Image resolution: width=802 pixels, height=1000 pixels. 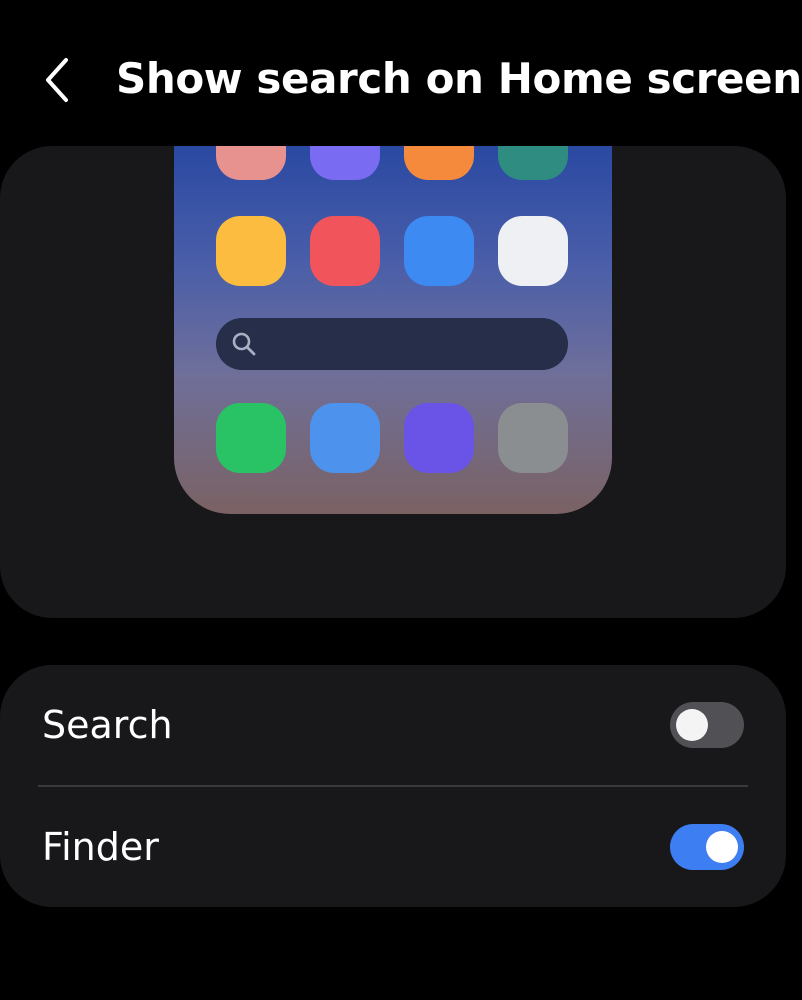 What do you see at coordinates (393, 847) in the screenshot?
I see `setting-row-finder: Finder` at bounding box center [393, 847].